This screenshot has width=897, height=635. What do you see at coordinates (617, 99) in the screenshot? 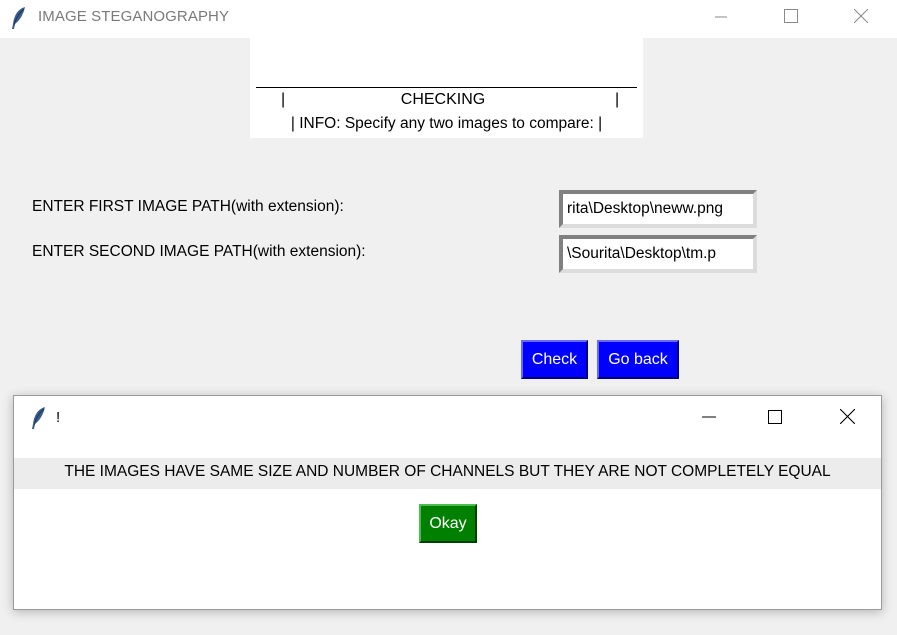
I see `header-right-pipe: |` at bounding box center [617, 99].